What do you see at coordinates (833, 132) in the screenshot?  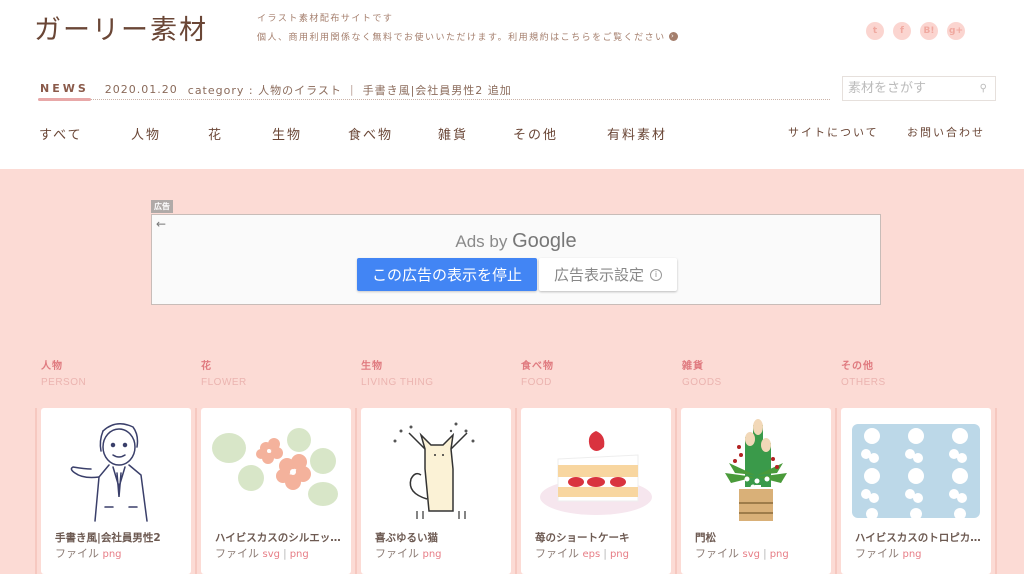 I see `nav-about: サイトについて` at bounding box center [833, 132].